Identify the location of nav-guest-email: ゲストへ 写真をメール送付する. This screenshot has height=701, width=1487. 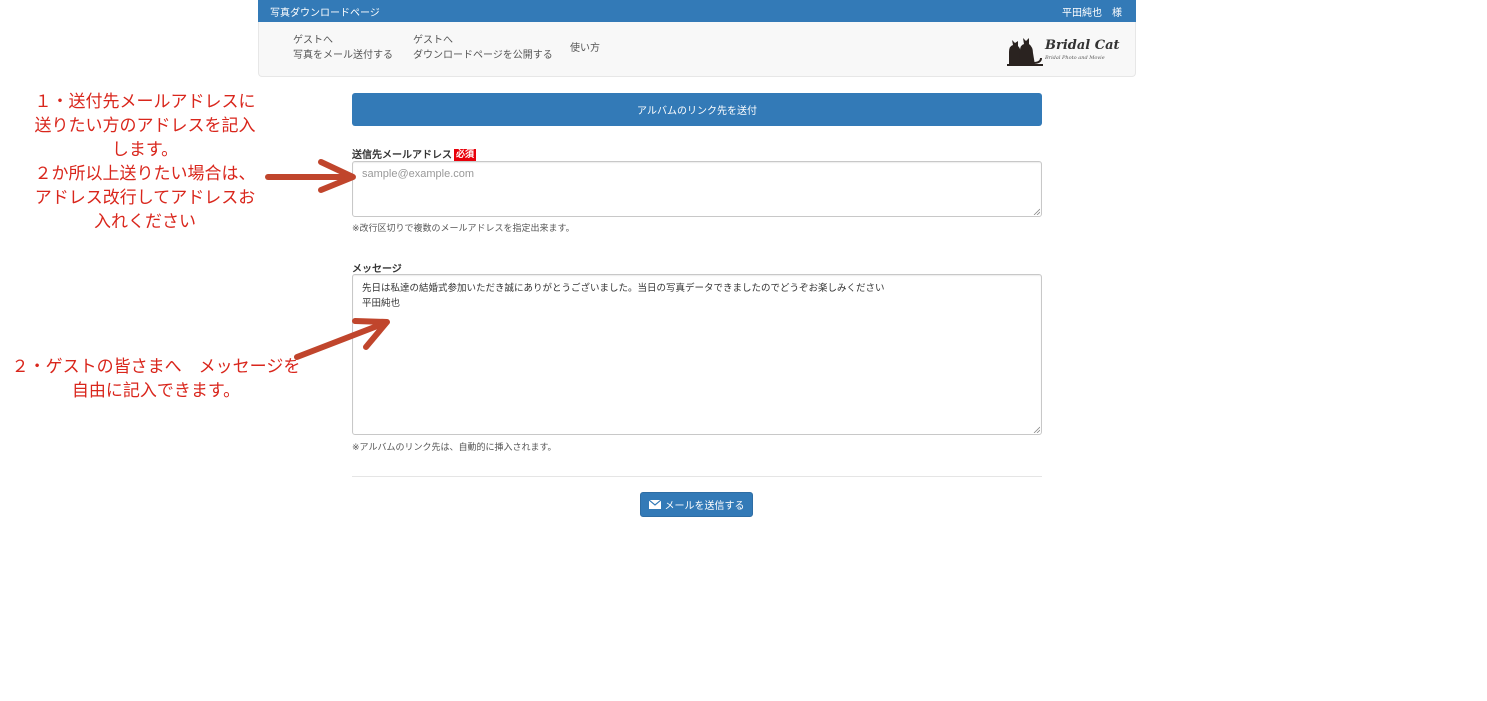
(343, 48).